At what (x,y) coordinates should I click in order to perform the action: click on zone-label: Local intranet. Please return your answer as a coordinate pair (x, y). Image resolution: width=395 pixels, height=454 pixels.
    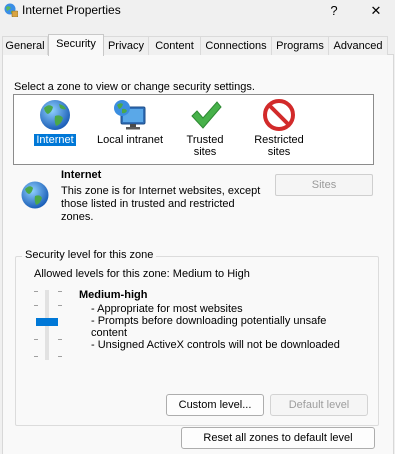
    Looking at the image, I should click on (130, 140).